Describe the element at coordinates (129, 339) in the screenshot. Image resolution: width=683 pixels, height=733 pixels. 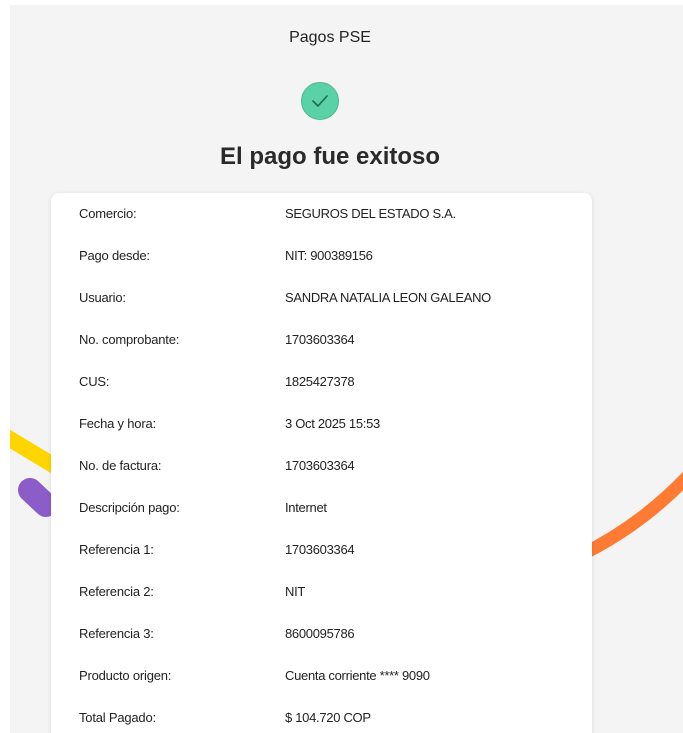
I see `detail-label: No. comprobante:` at that location.